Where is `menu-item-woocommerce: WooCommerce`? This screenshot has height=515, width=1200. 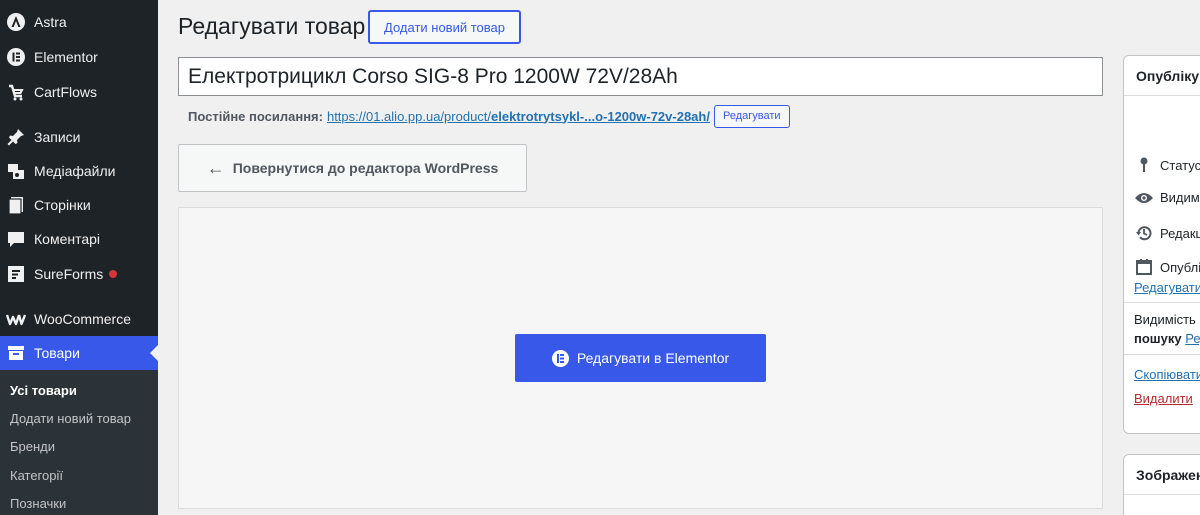
menu-item-woocommerce: WooCommerce is located at coordinates (79, 319).